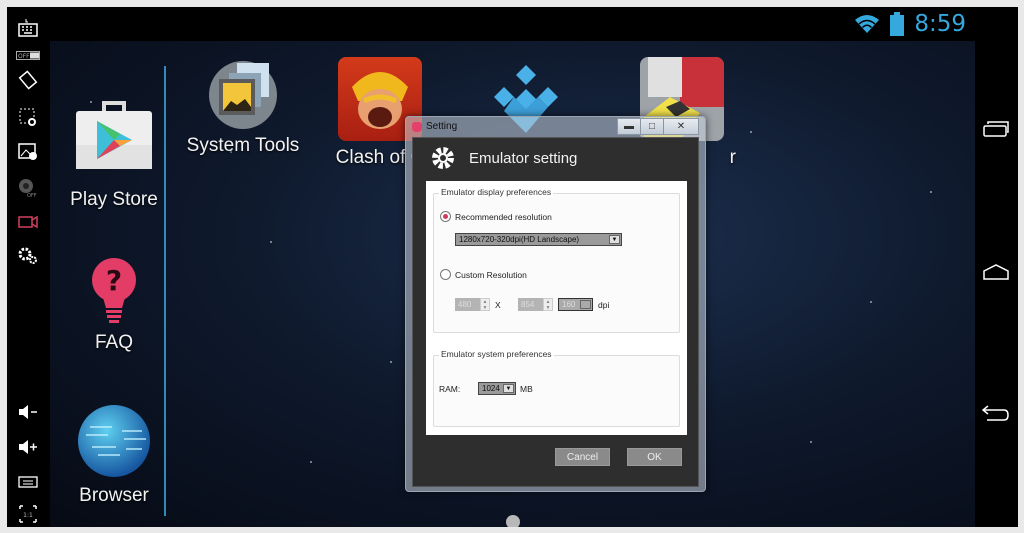  I want to click on home-icon, so click(996, 274).